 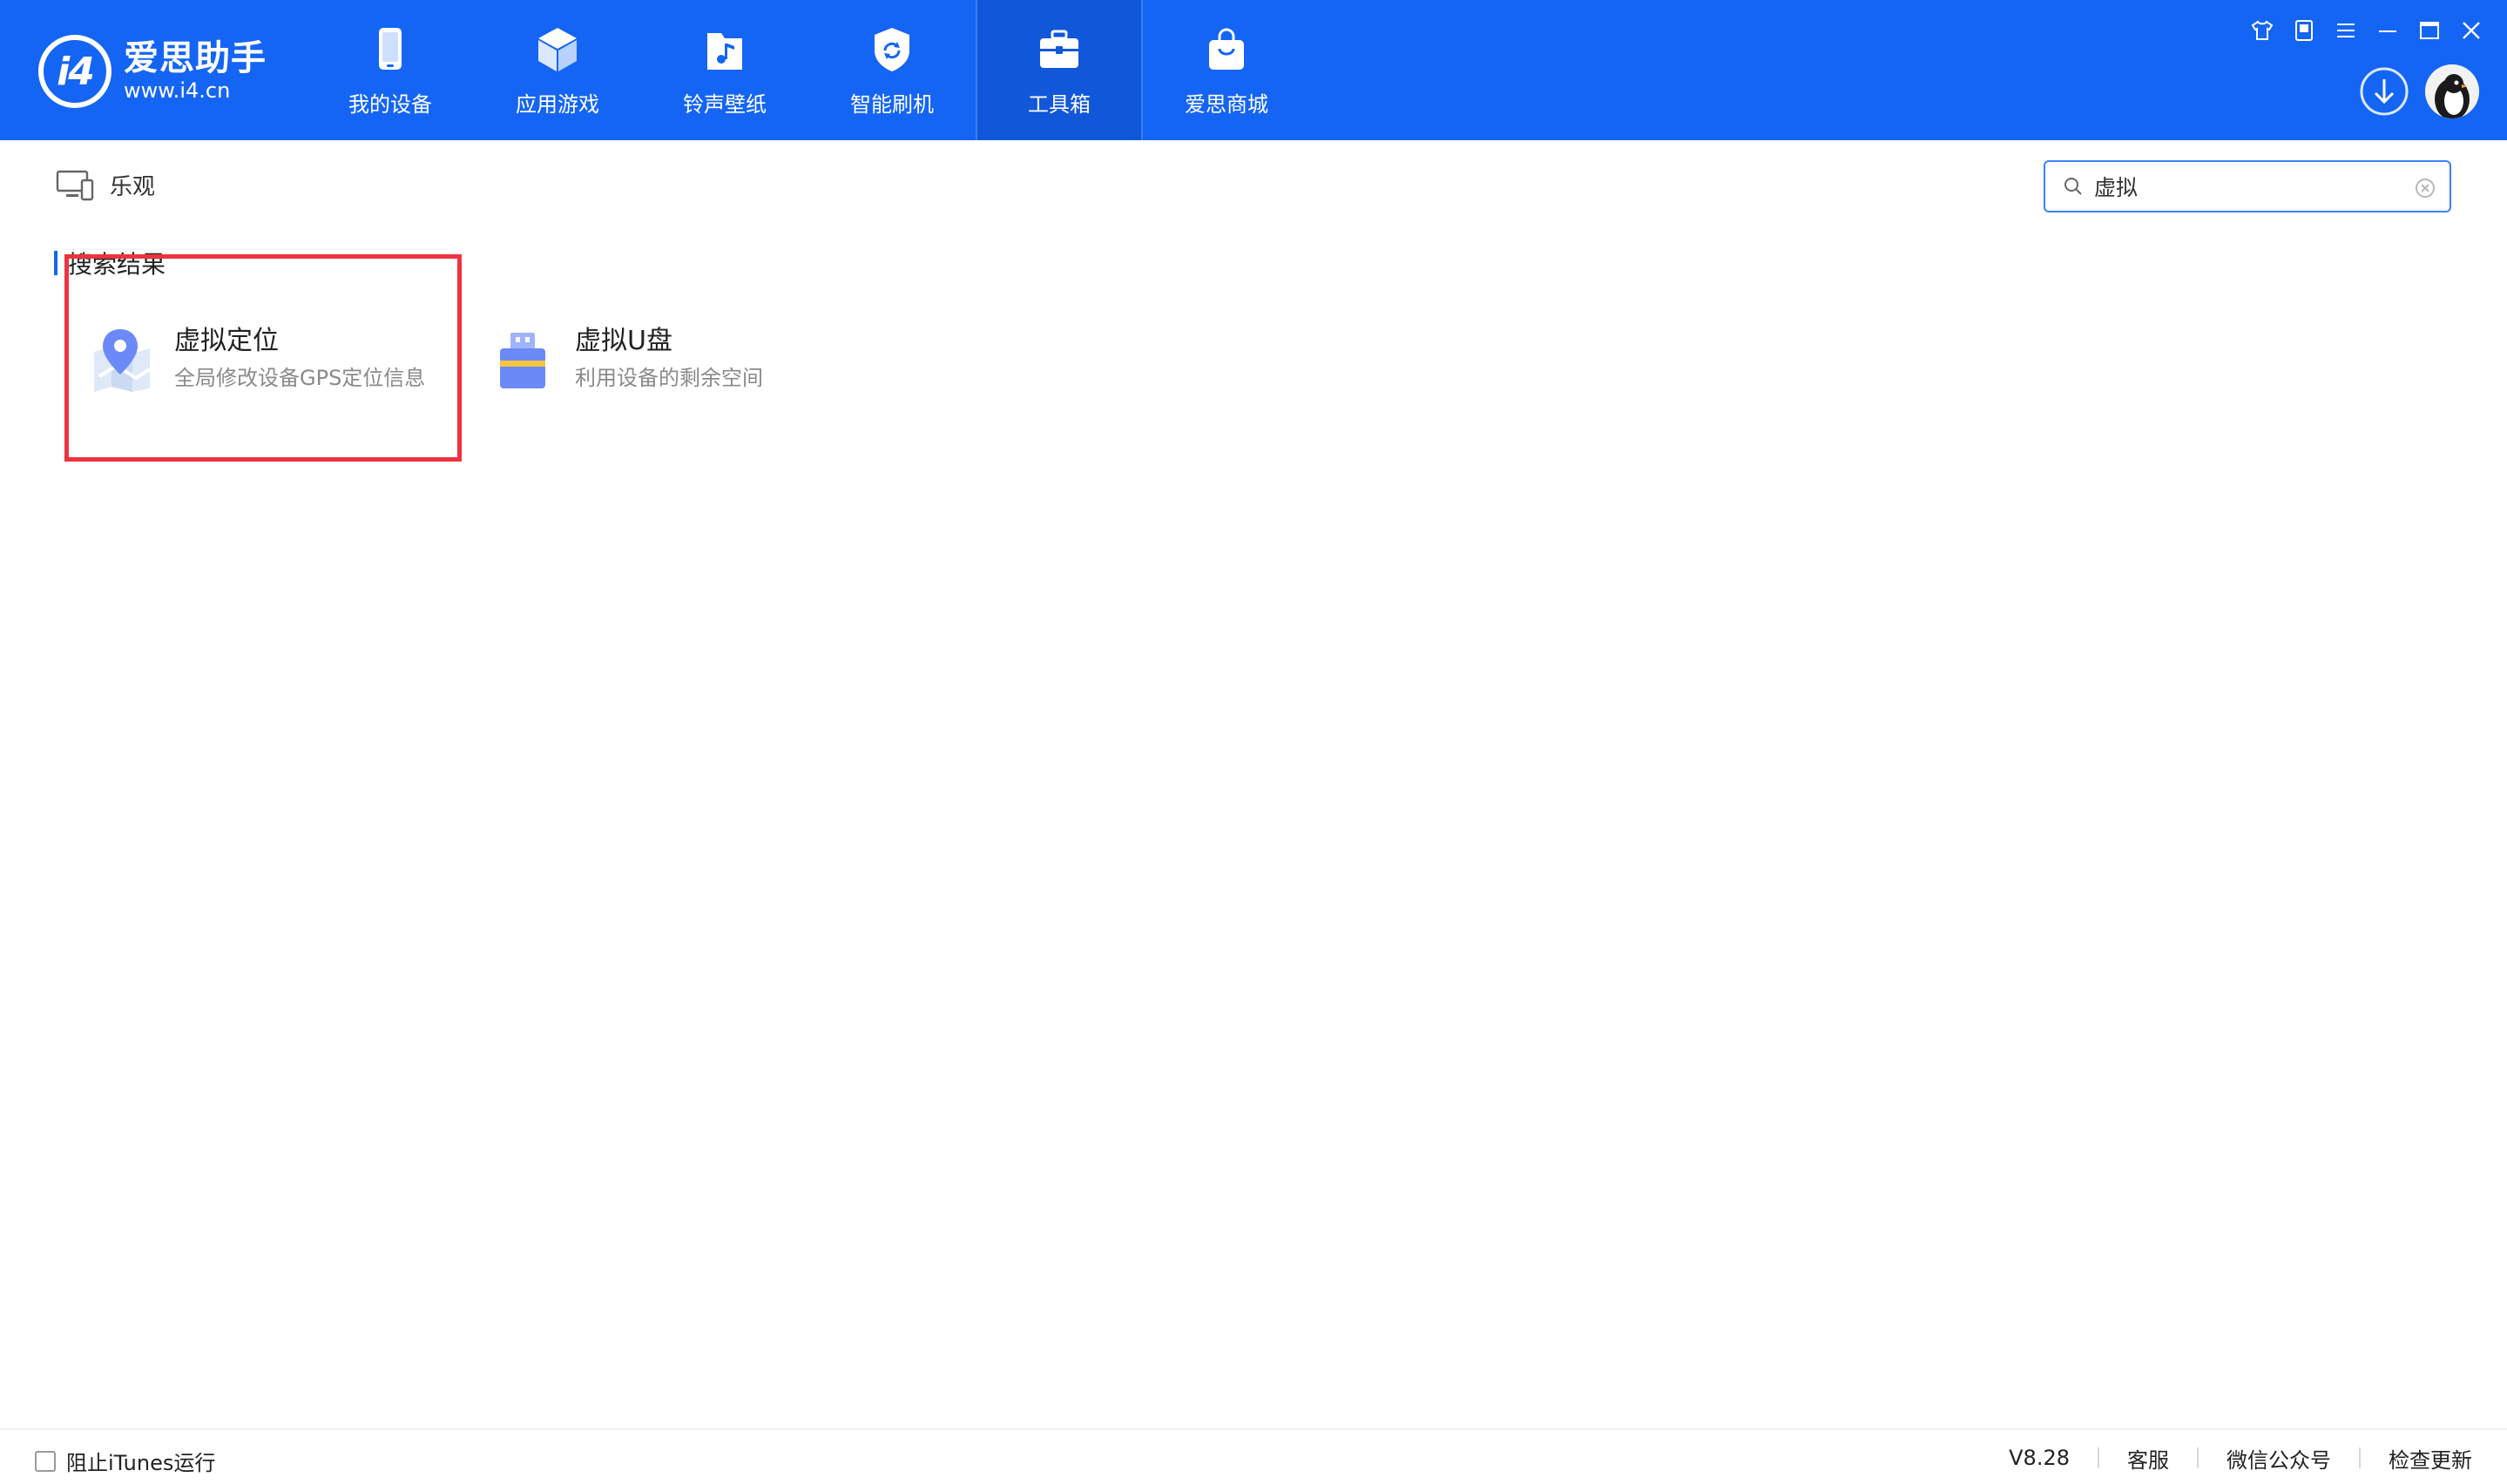 I want to click on hamburger-icon, so click(x=2346, y=31).